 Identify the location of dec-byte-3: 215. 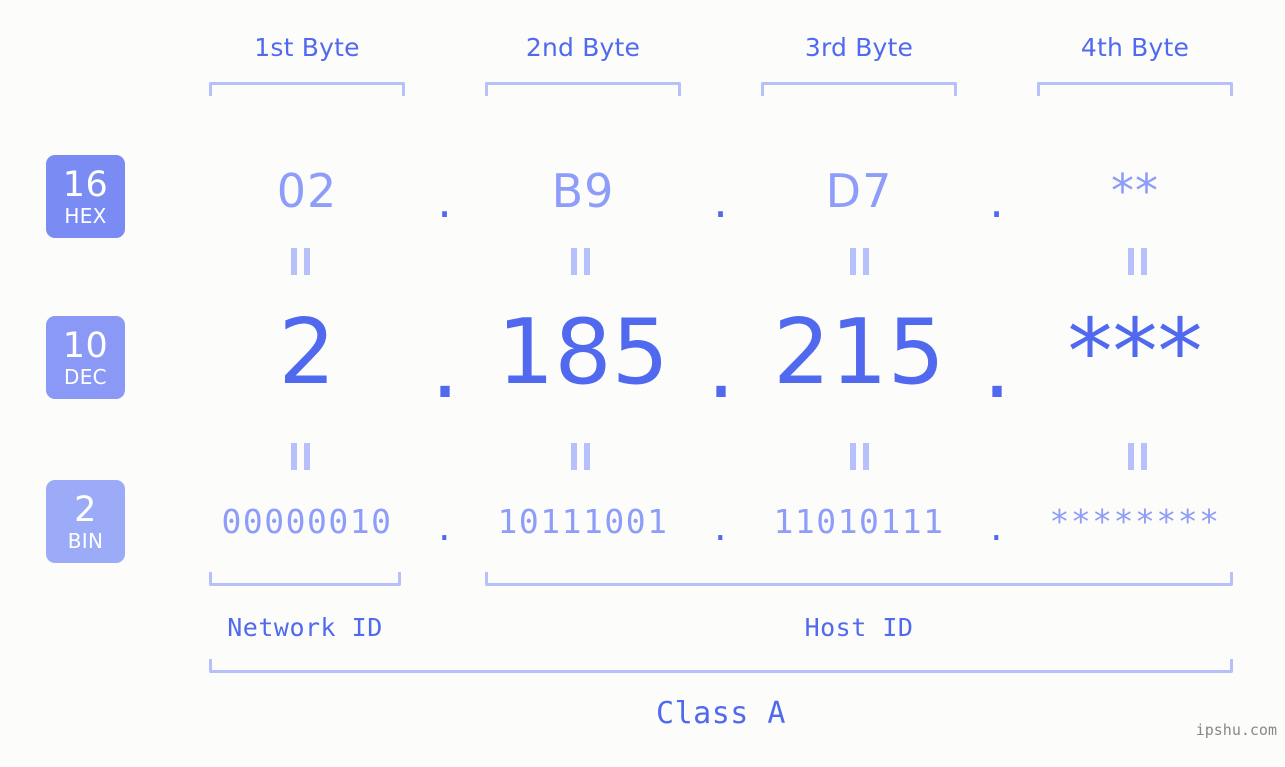
(859, 352).